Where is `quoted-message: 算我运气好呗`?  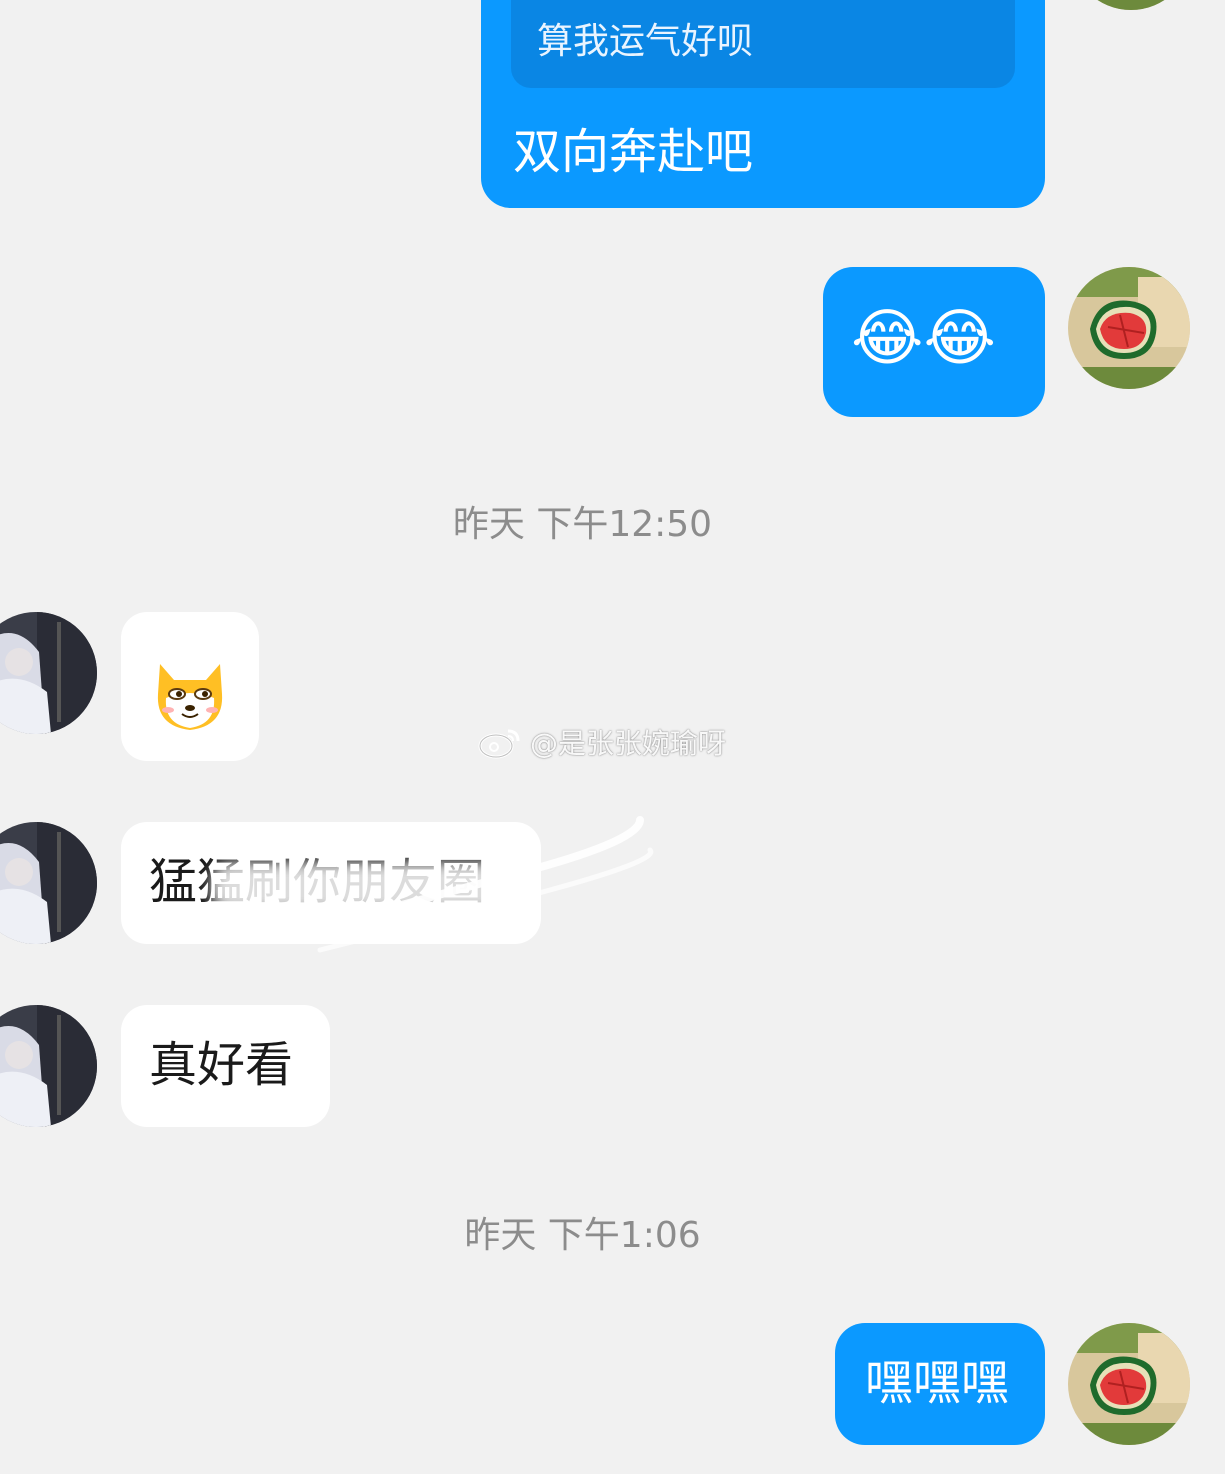
quoted-message: 算我运气好呗 is located at coordinates (763, 44).